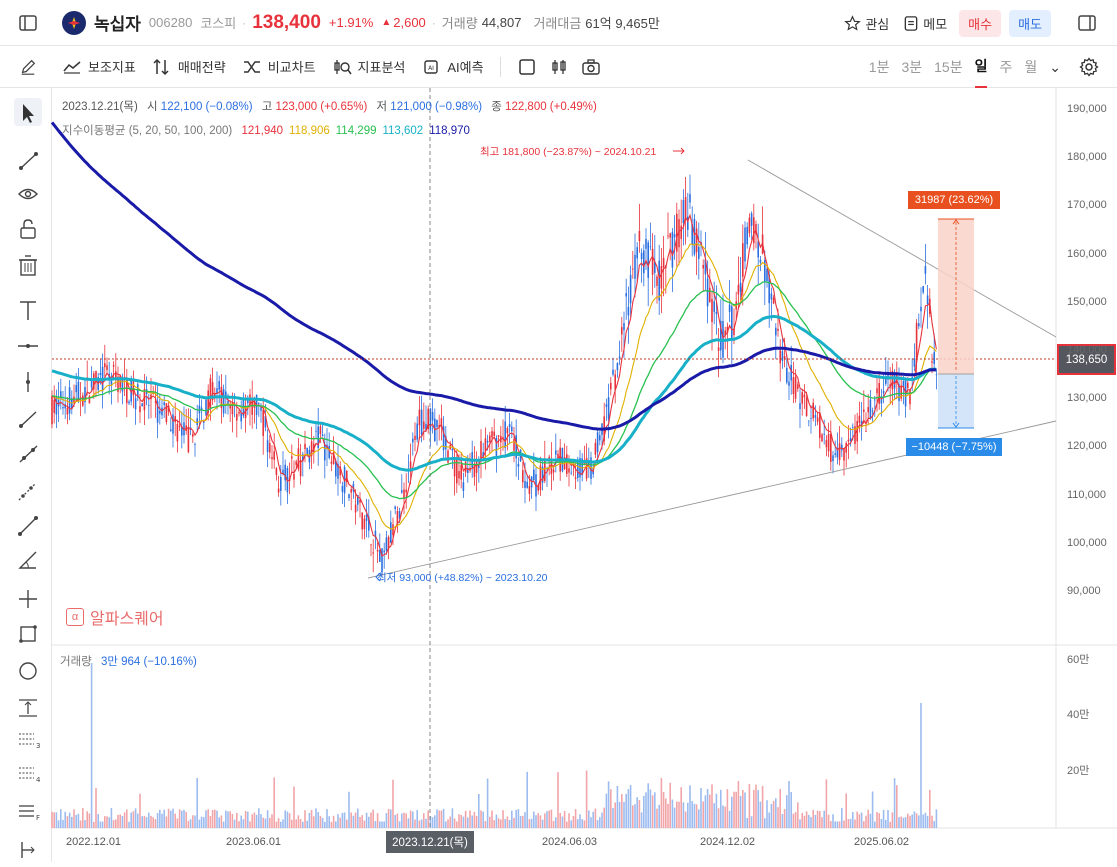  What do you see at coordinates (28, 454) in the screenshot?
I see `extended-line-icon` at bounding box center [28, 454].